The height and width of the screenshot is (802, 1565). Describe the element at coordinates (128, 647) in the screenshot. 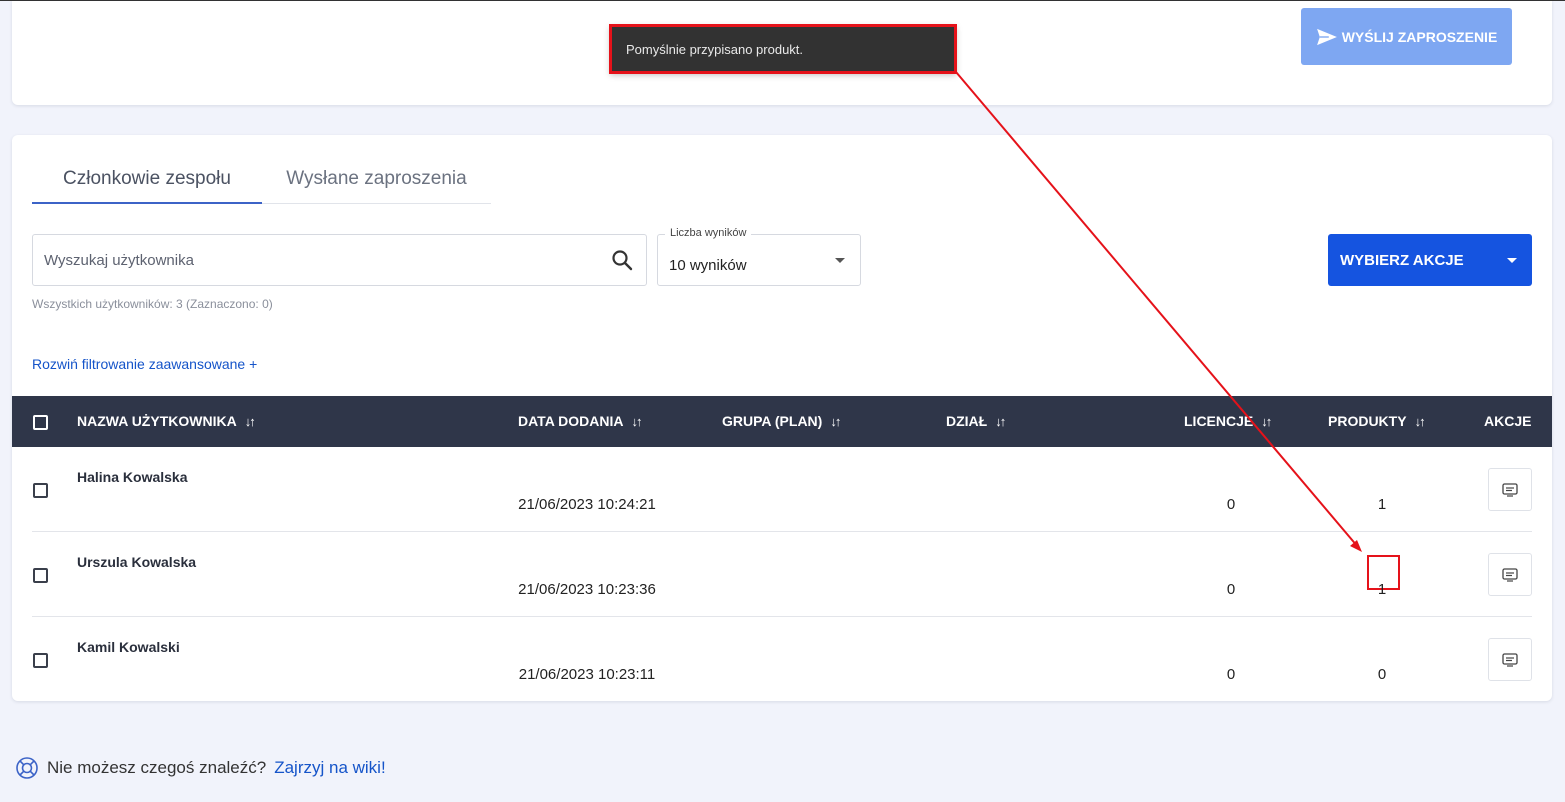

I see `user-name: Kamil Kowalski` at that location.